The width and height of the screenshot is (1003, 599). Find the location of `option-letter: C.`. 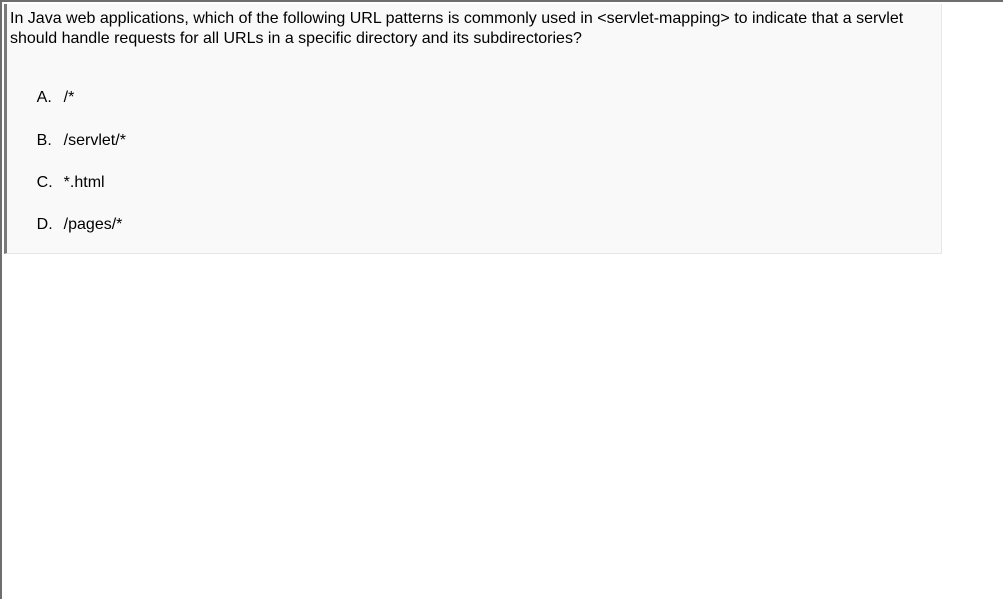

option-letter: C. is located at coordinates (44, 182).